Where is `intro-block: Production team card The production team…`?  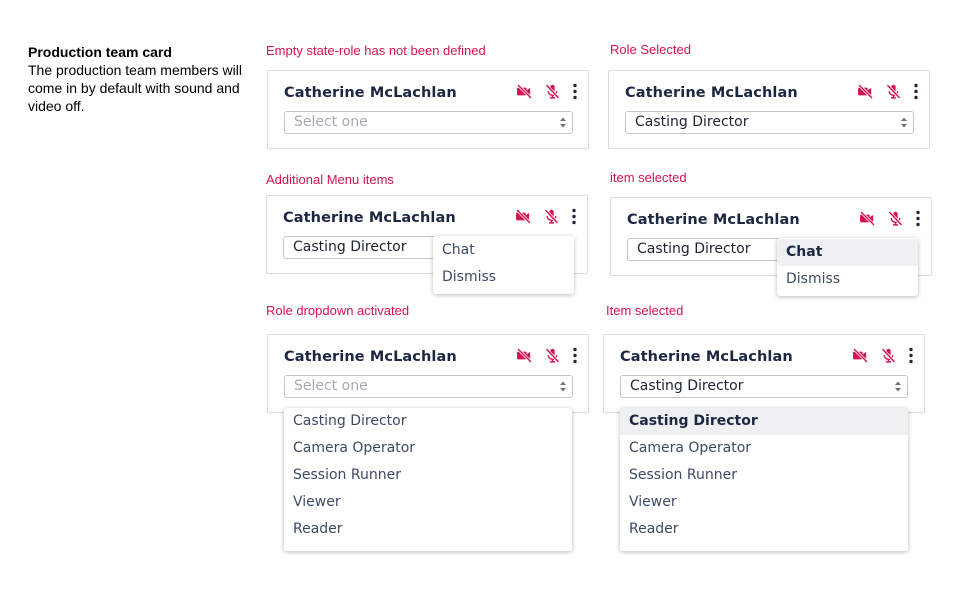
intro-block: Production team card The production team… is located at coordinates (135, 79).